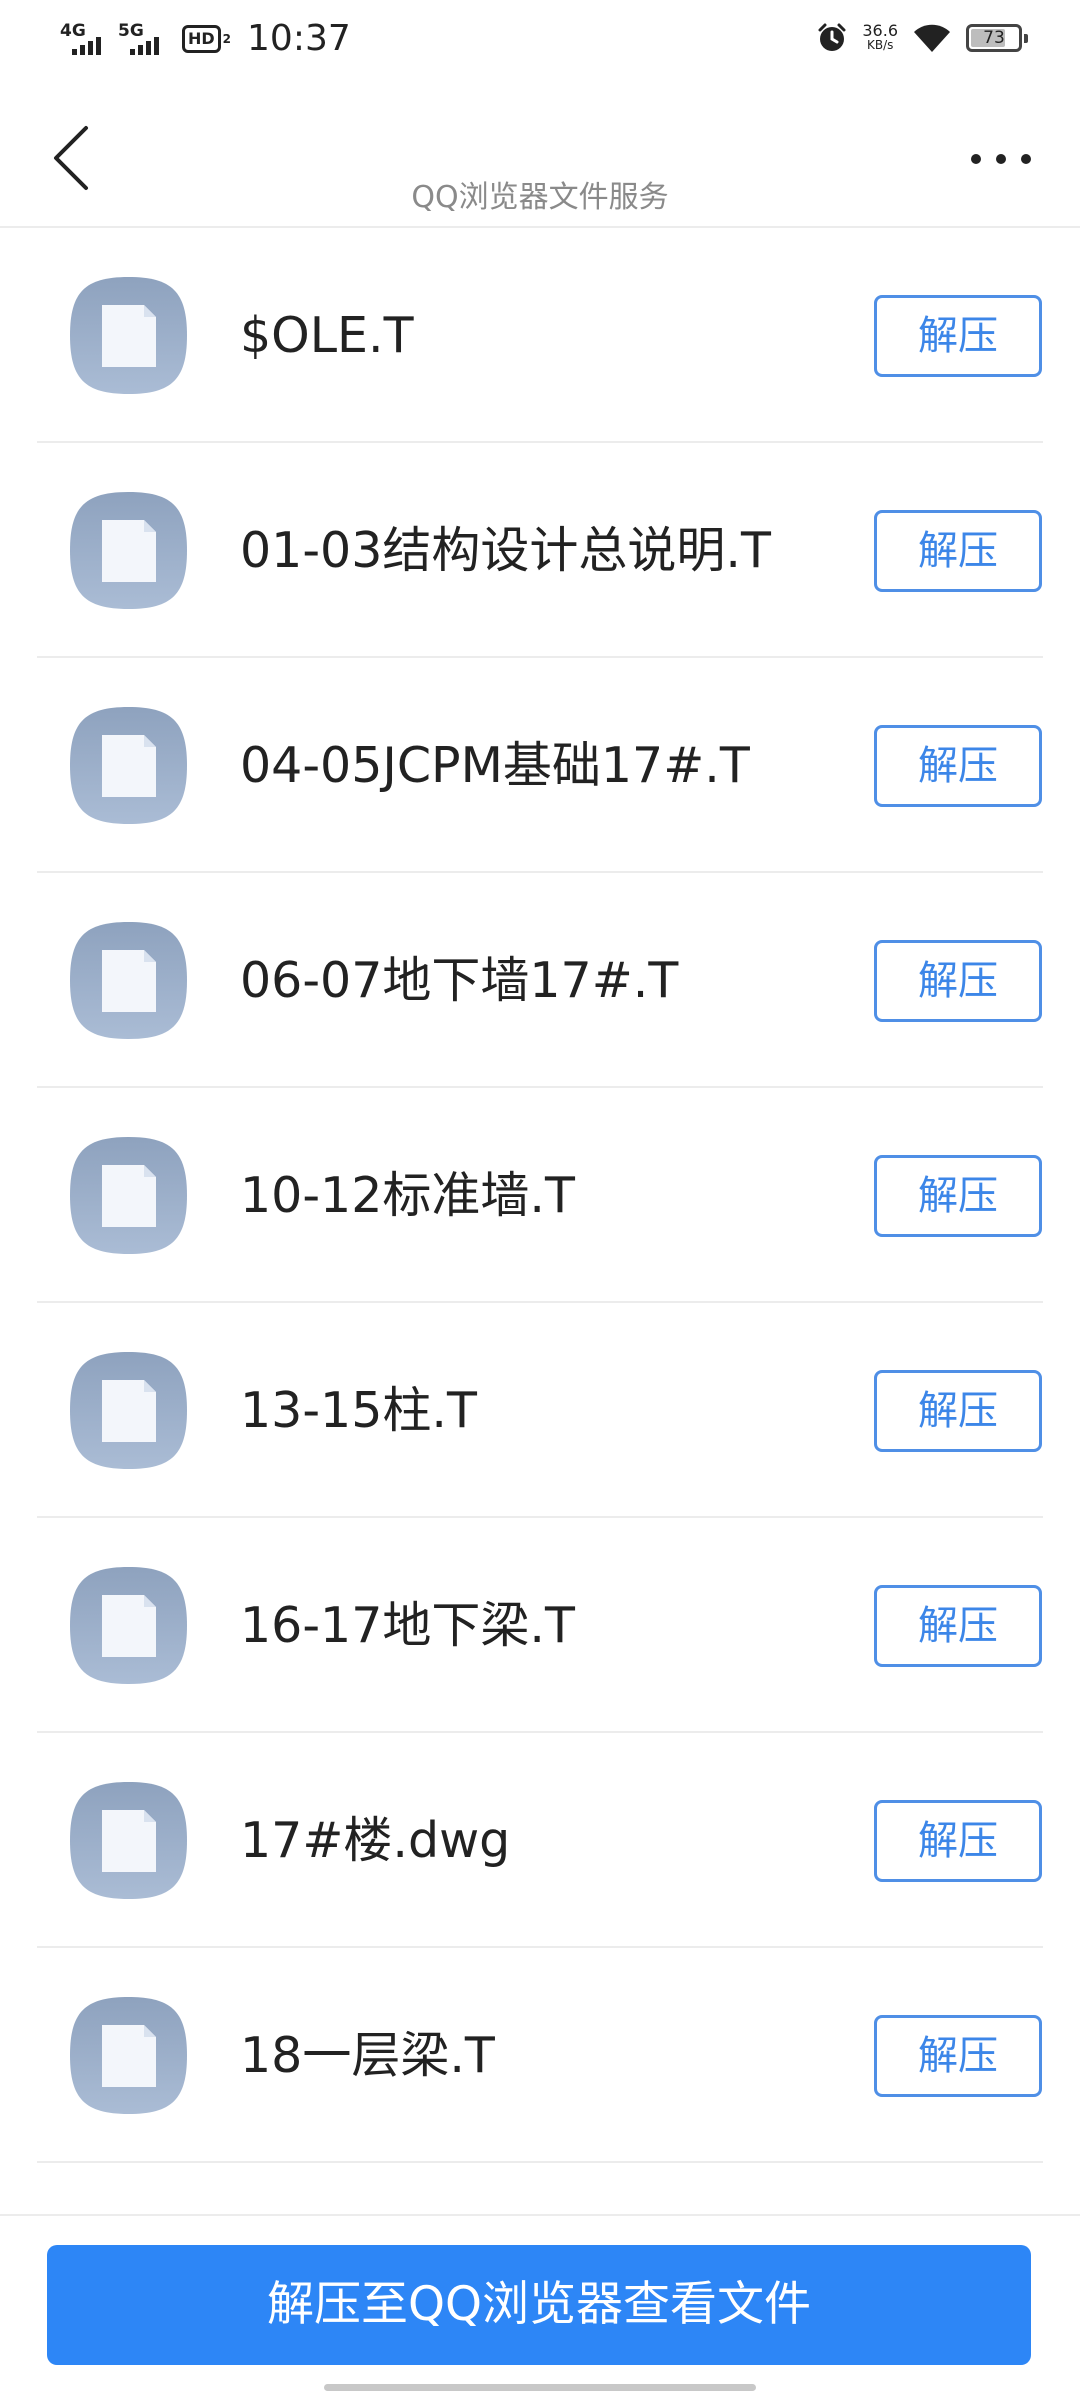 The height and width of the screenshot is (2400, 1080). Describe the element at coordinates (299, 38) in the screenshot. I see `status-time: 10:37` at that location.